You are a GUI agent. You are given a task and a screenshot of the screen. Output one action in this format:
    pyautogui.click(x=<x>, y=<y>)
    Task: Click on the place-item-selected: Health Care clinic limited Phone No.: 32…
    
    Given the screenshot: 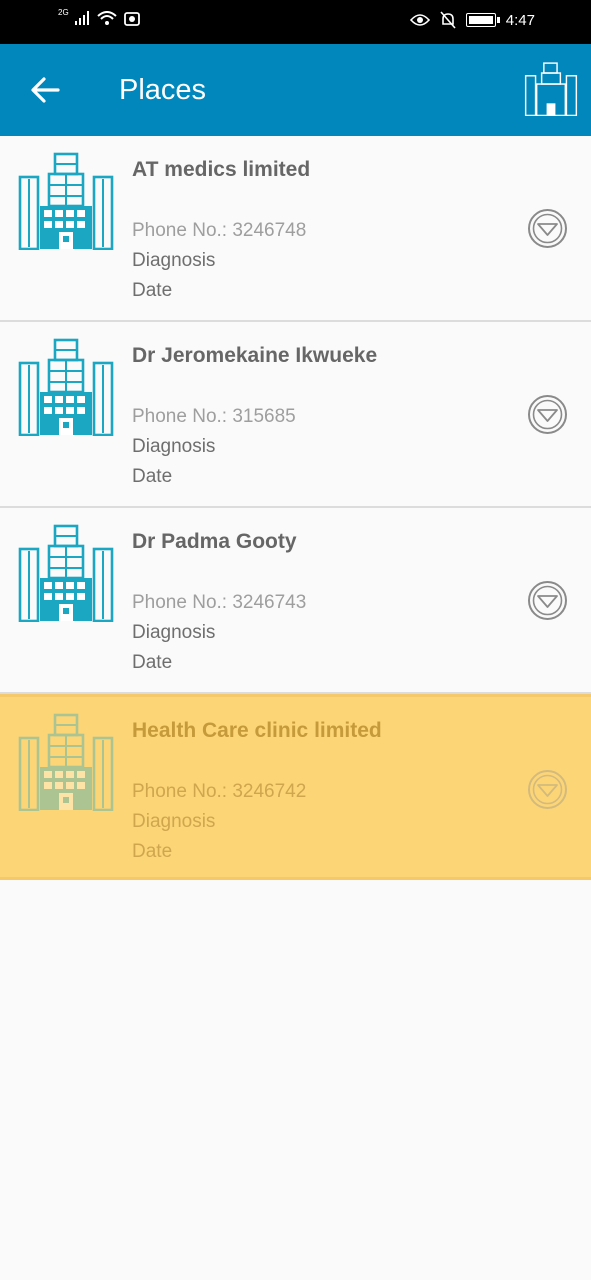 What is the action you would take?
    pyautogui.click(x=295, y=787)
    